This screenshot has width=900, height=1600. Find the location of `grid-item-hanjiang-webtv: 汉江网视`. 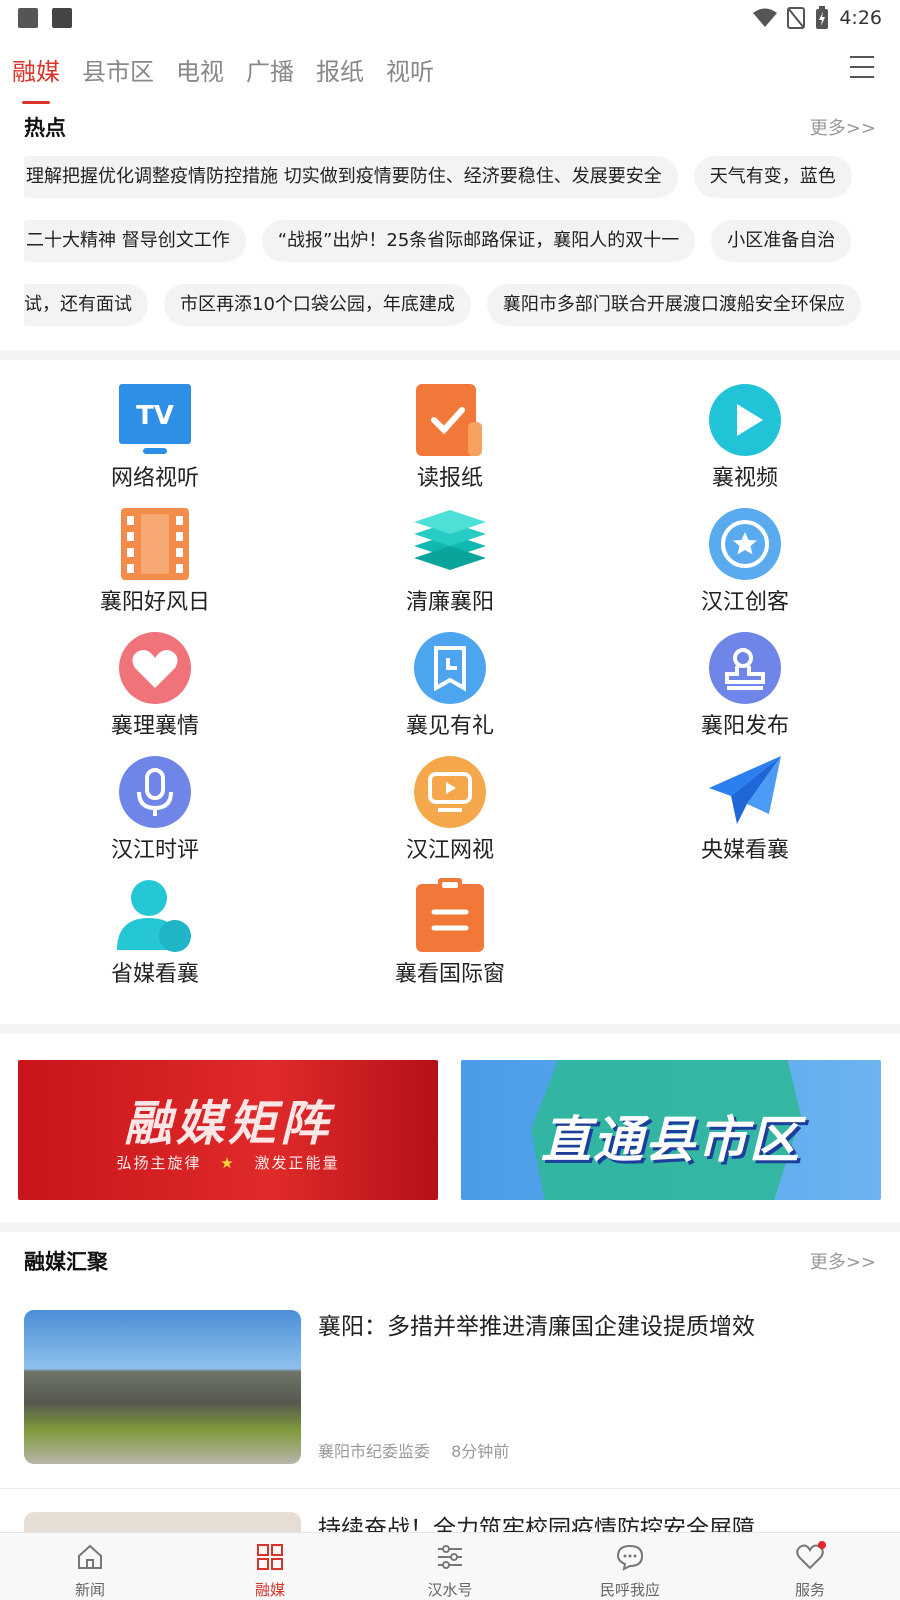

grid-item-hanjiang-webtv: 汉江网视 is located at coordinates (450, 810).